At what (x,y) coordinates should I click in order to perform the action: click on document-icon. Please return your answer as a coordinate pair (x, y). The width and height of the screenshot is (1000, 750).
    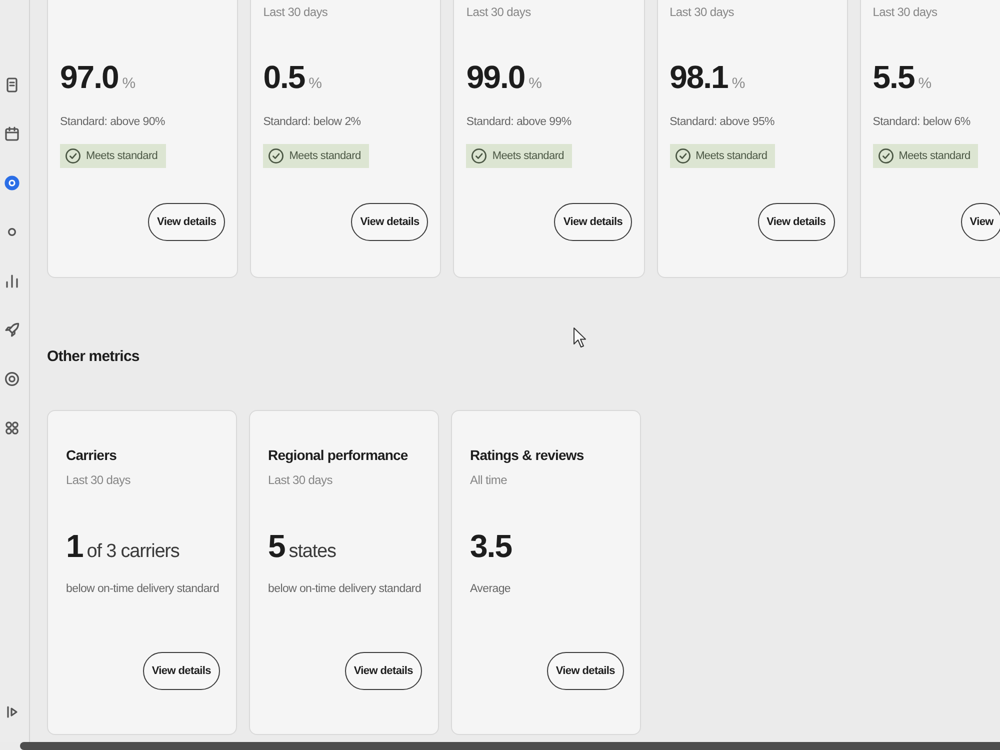
    Looking at the image, I should click on (12, 85).